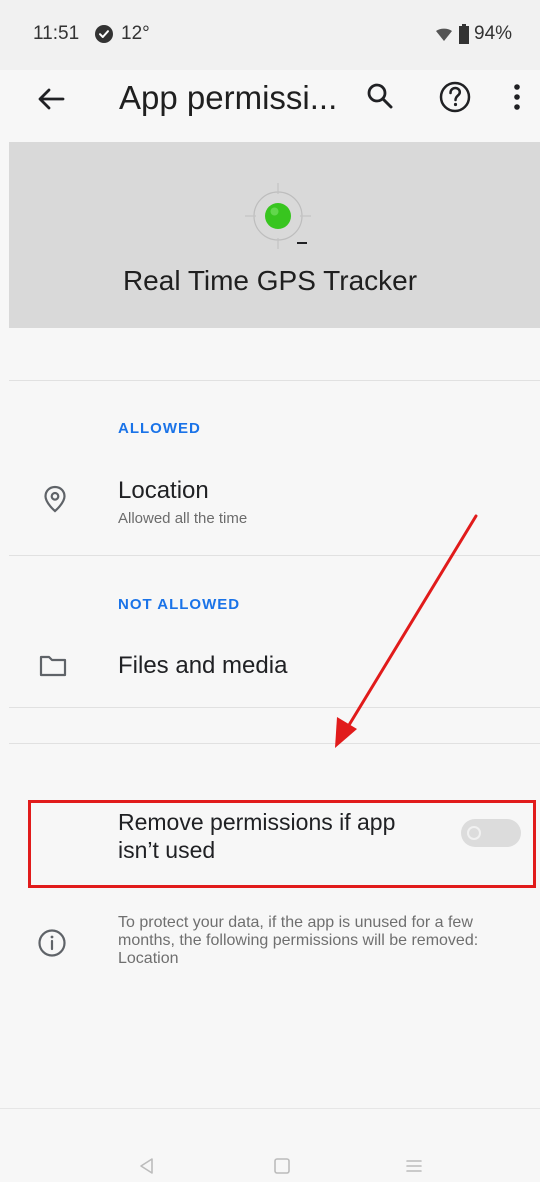 This screenshot has width=540, height=1182. What do you see at coordinates (414, 1166) in the screenshot?
I see `nav-recents-icon` at bounding box center [414, 1166].